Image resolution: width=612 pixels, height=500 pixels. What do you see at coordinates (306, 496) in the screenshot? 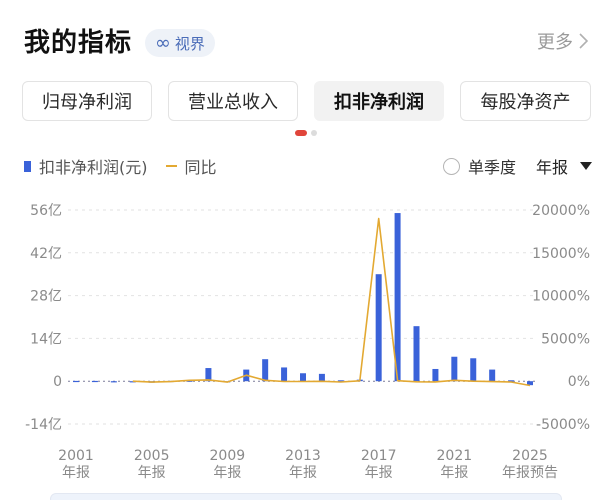
I see `bottom-panel` at bounding box center [306, 496].